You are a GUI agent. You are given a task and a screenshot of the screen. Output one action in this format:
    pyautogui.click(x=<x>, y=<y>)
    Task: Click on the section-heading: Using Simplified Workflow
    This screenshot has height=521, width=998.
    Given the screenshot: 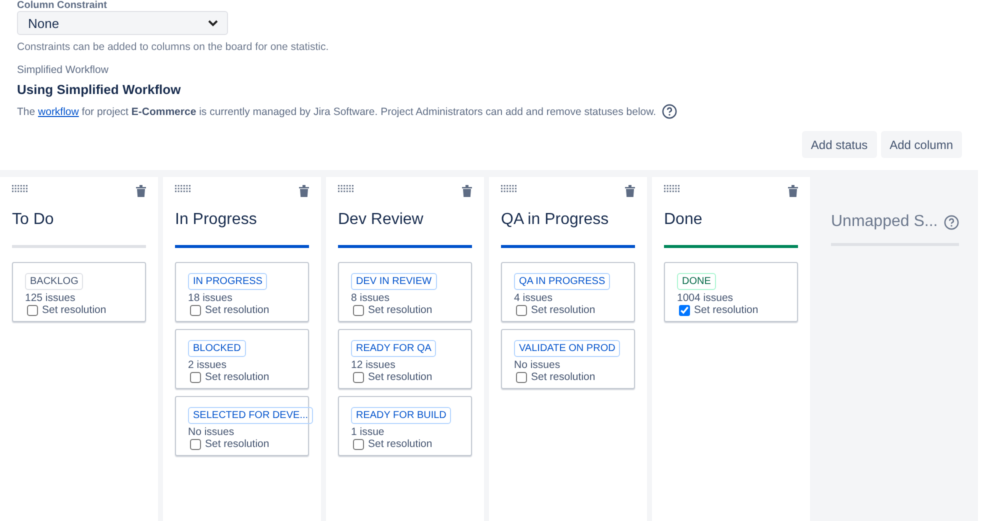 What is the action you would take?
    pyautogui.click(x=99, y=89)
    